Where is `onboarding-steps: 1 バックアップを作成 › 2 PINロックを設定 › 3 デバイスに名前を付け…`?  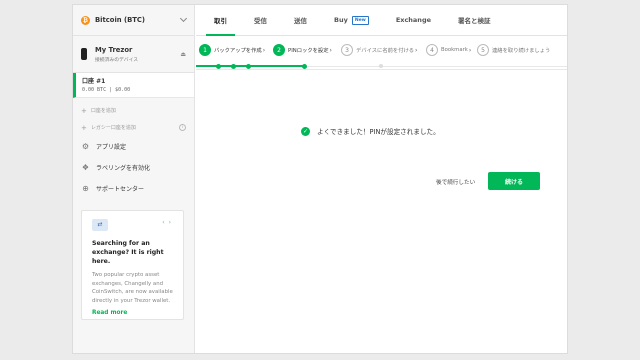 onboarding-steps: 1 バックアップを作成 › 2 PINロックを設定 › 3 デバイスに名前を付け… is located at coordinates (381, 53).